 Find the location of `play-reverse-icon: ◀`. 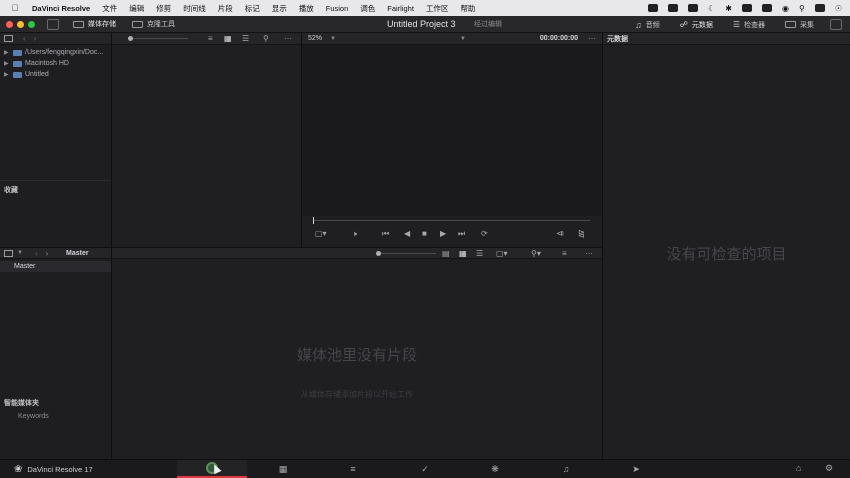

play-reverse-icon: ◀ is located at coordinates (407, 233).